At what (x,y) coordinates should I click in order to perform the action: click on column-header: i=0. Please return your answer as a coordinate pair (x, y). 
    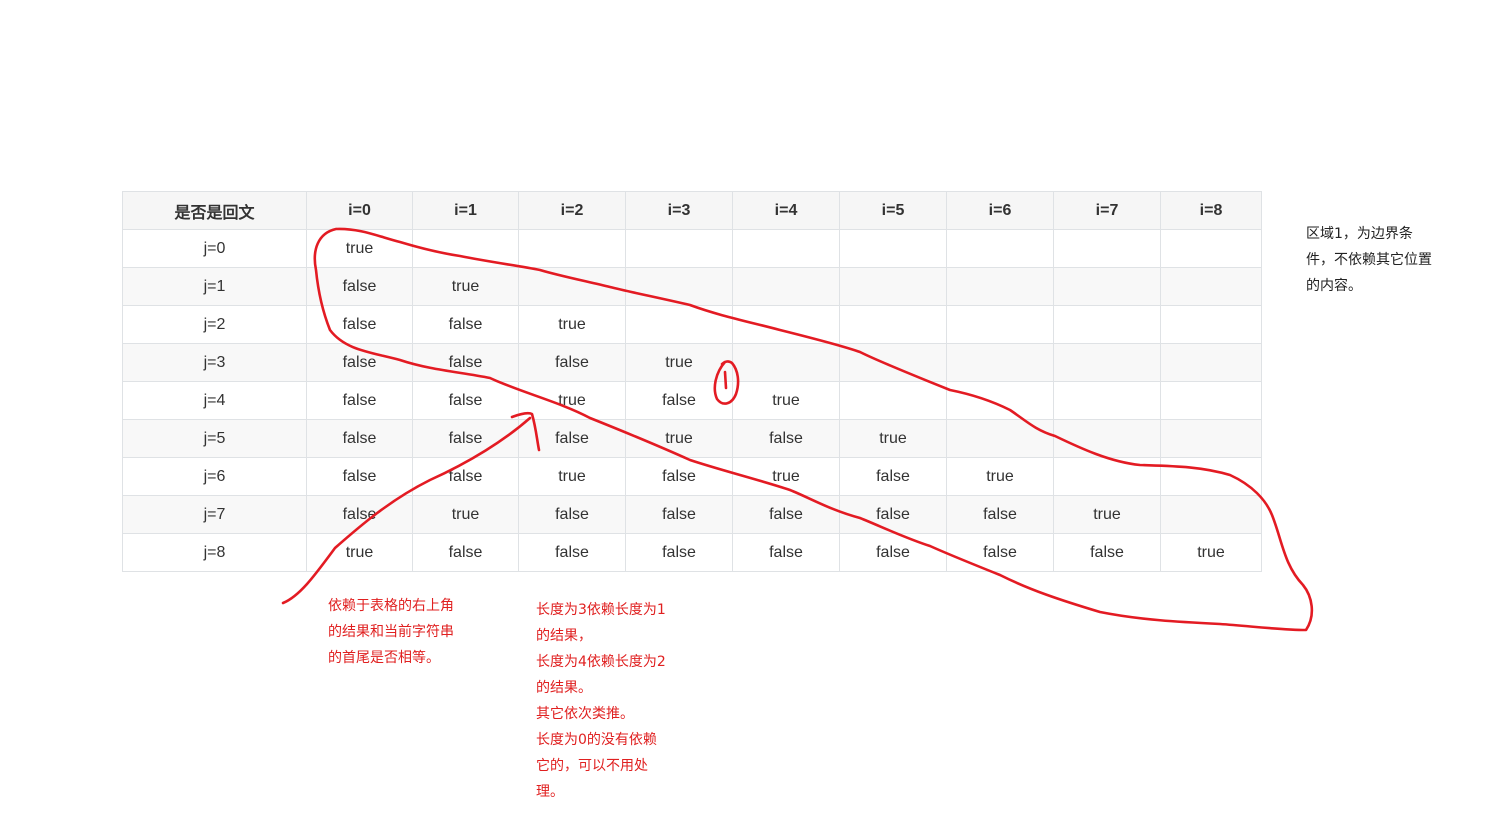
    Looking at the image, I should click on (359, 210).